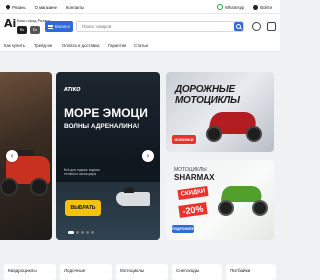 The image size is (320, 280). What do you see at coordinates (271, 26) in the screenshot?
I see `cart-icon` at bounding box center [271, 26].